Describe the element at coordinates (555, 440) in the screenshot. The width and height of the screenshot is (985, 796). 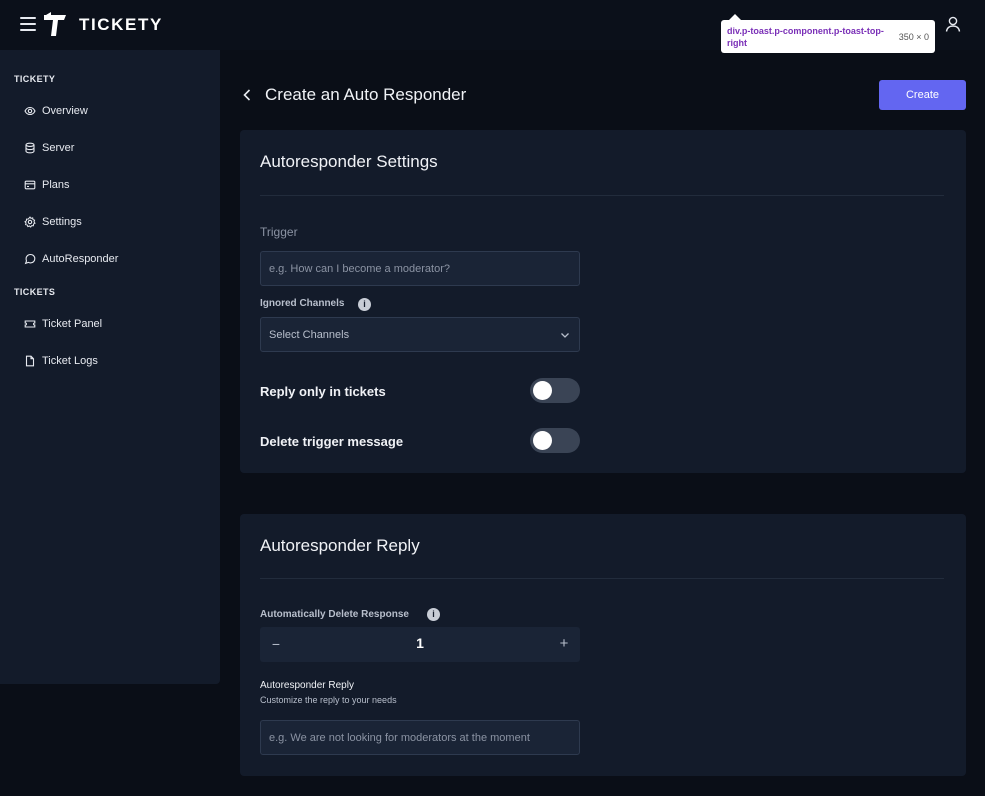
I see `delete-trigger-message-toggle` at that location.